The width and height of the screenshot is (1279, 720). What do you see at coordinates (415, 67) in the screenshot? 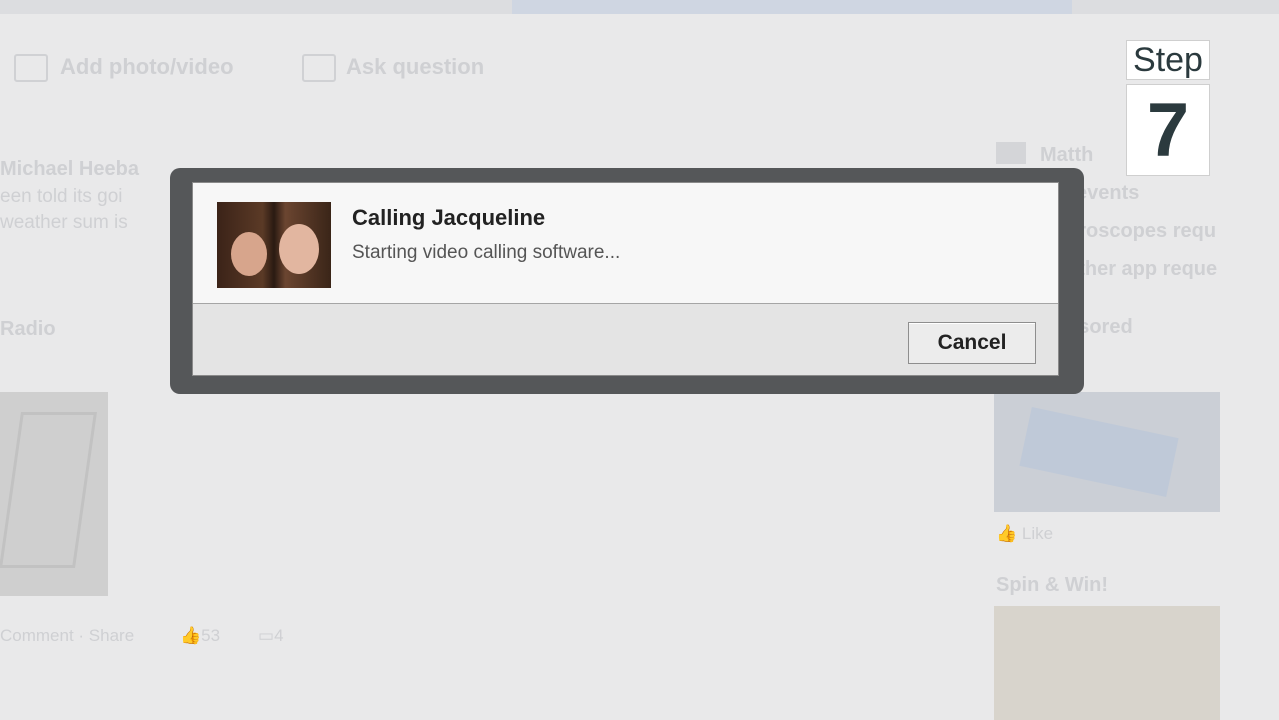
I see `ask-question-link: Ask question` at bounding box center [415, 67].